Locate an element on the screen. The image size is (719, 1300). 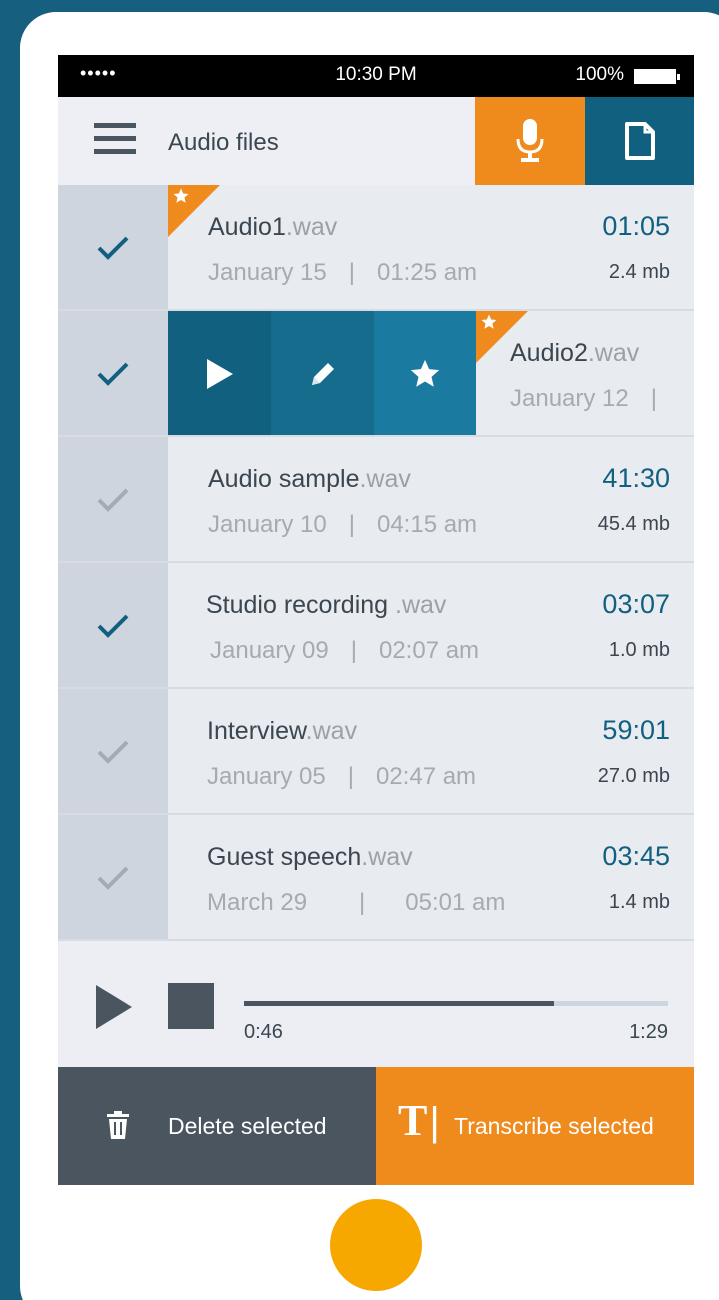
file-size: 27.0 mb is located at coordinates (633, 776).